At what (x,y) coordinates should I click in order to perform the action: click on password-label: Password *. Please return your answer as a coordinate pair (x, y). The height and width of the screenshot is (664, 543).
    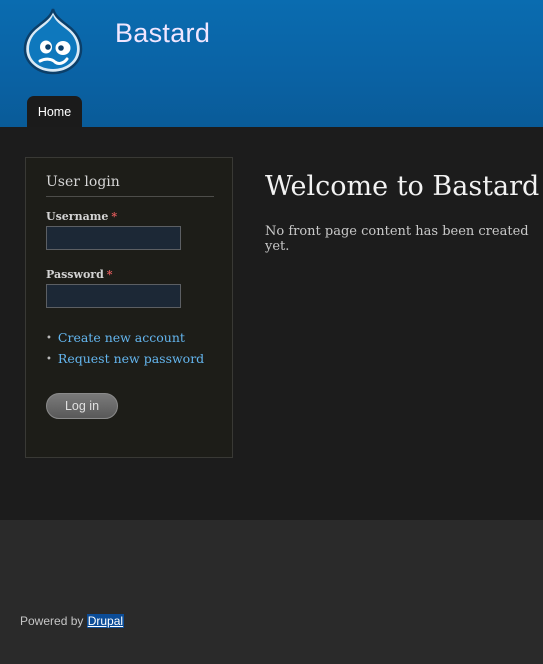
    Looking at the image, I should click on (79, 274).